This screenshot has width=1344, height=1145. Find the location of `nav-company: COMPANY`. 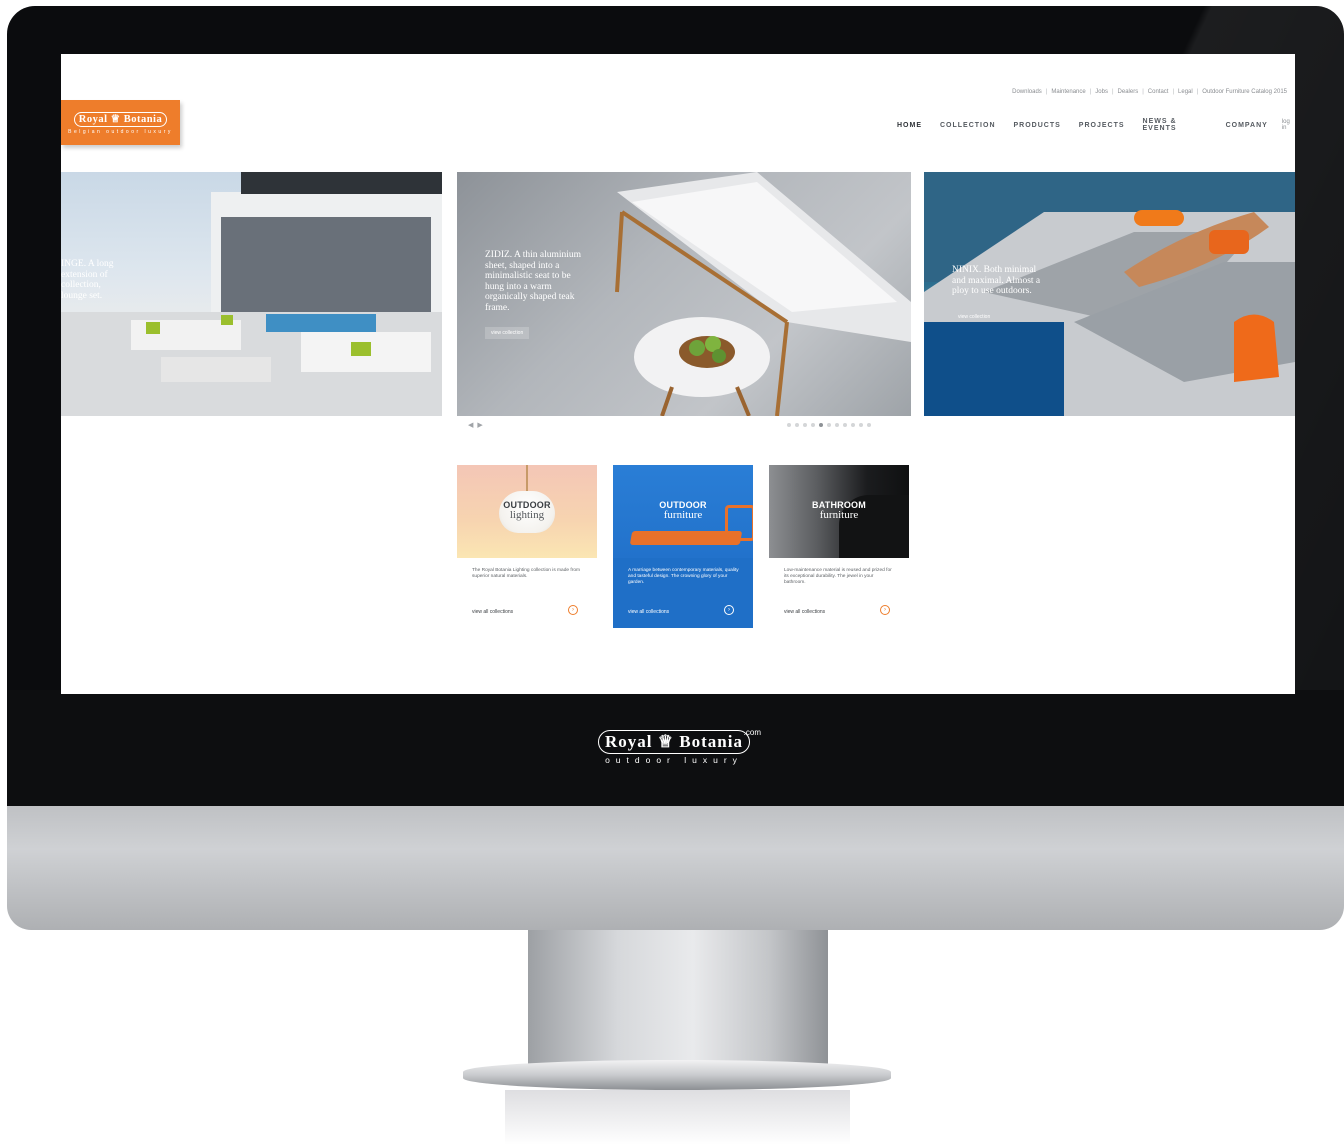

nav-company: COMPANY is located at coordinates (1247, 125).